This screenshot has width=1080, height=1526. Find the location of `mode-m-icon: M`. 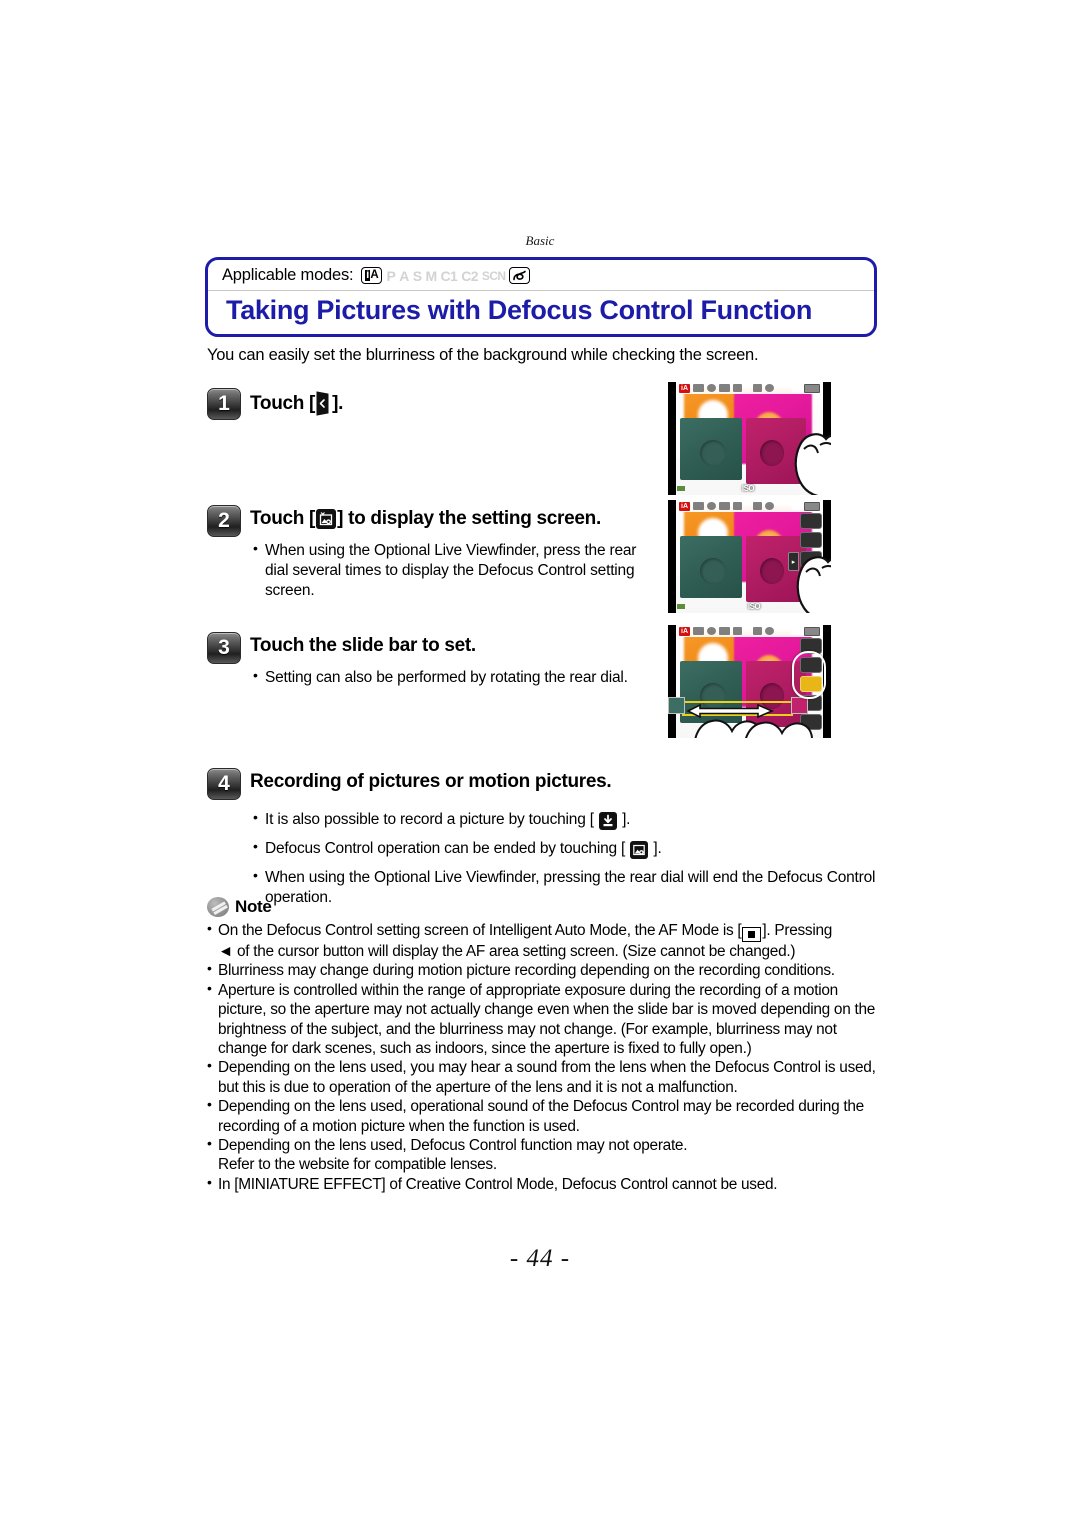

mode-m-icon: M is located at coordinates (431, 275).